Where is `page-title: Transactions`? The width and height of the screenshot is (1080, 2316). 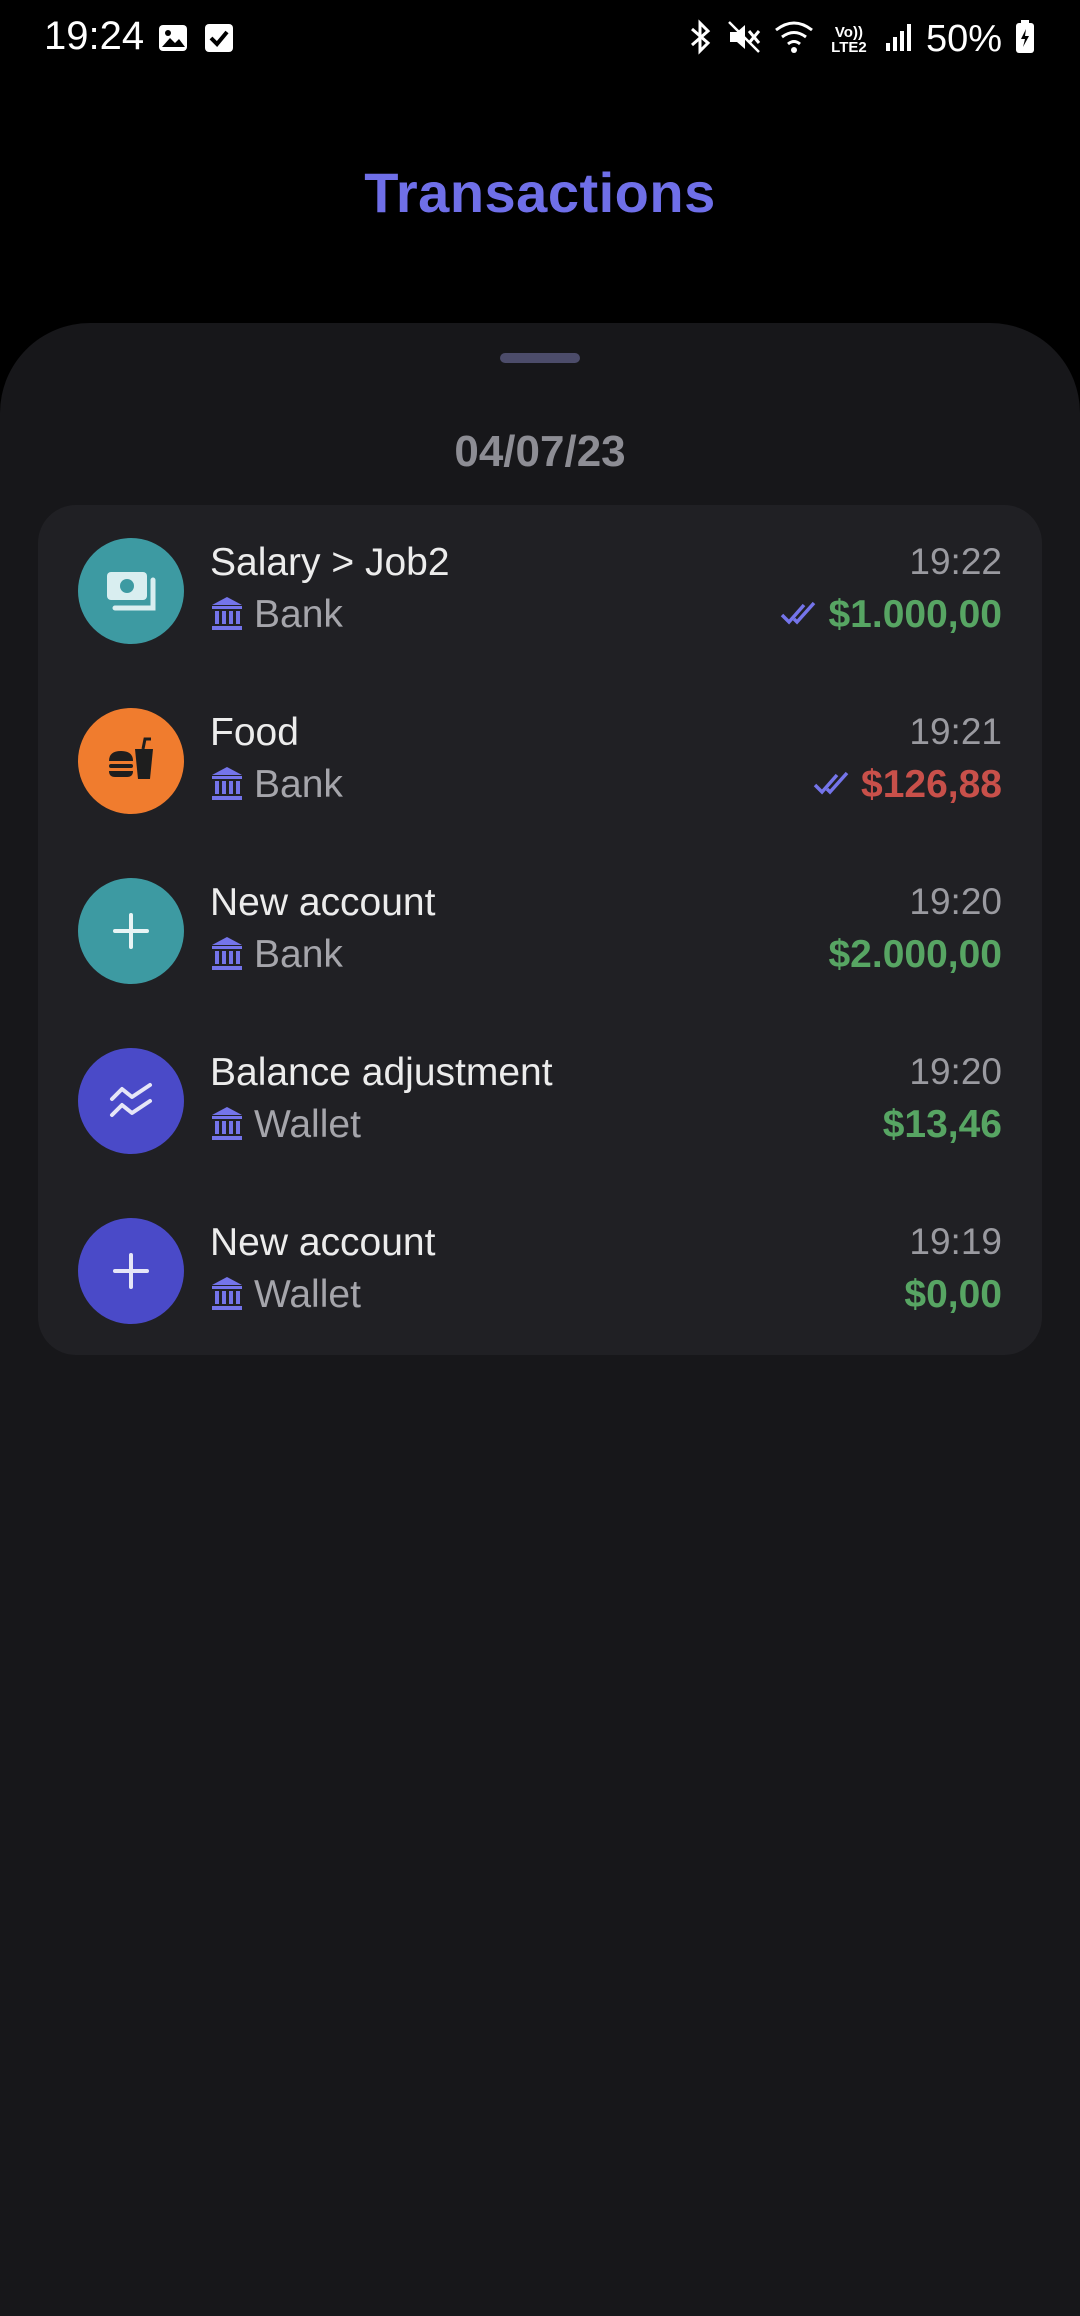
page-title: Transactions is located at coordinates (540, 192).